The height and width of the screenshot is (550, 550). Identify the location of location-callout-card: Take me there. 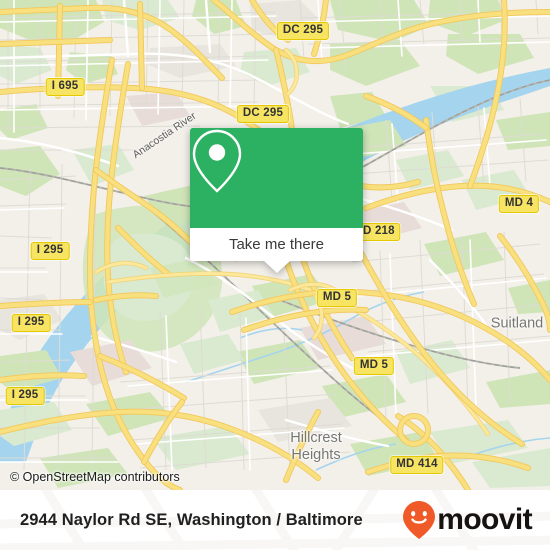
(276, 200).